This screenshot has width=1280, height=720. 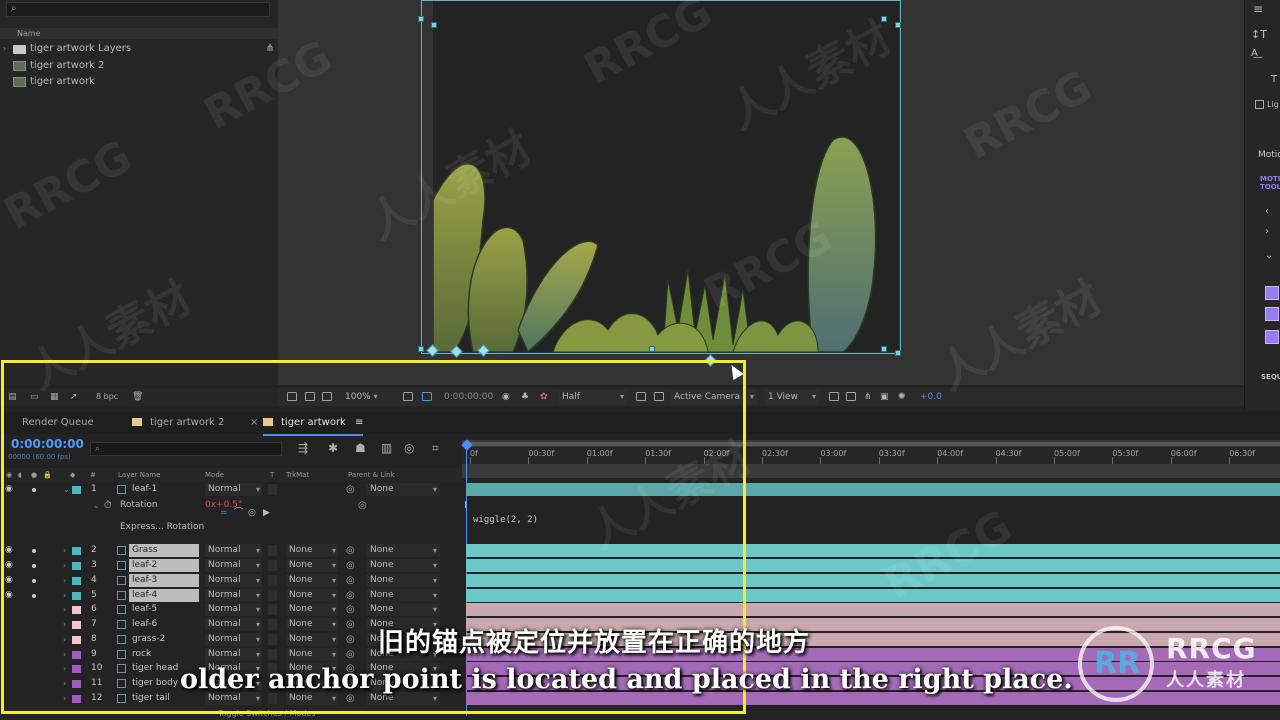 What do you see at coordinates (427, 396) in the screenshot?
I see `region-of-interest-icon` at bounding box center [427, 396].